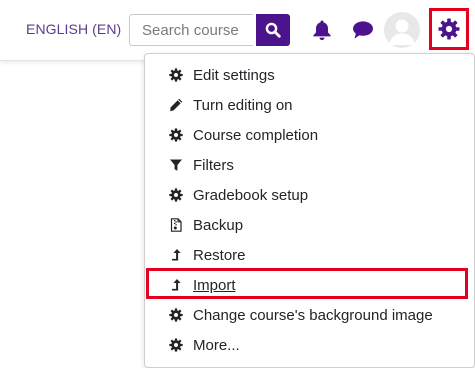 This screenshot has height=368, width=475. Describe the element at coordinates (218, 225) in the screenshot. I see `menu-item-label: Backup` at that location.